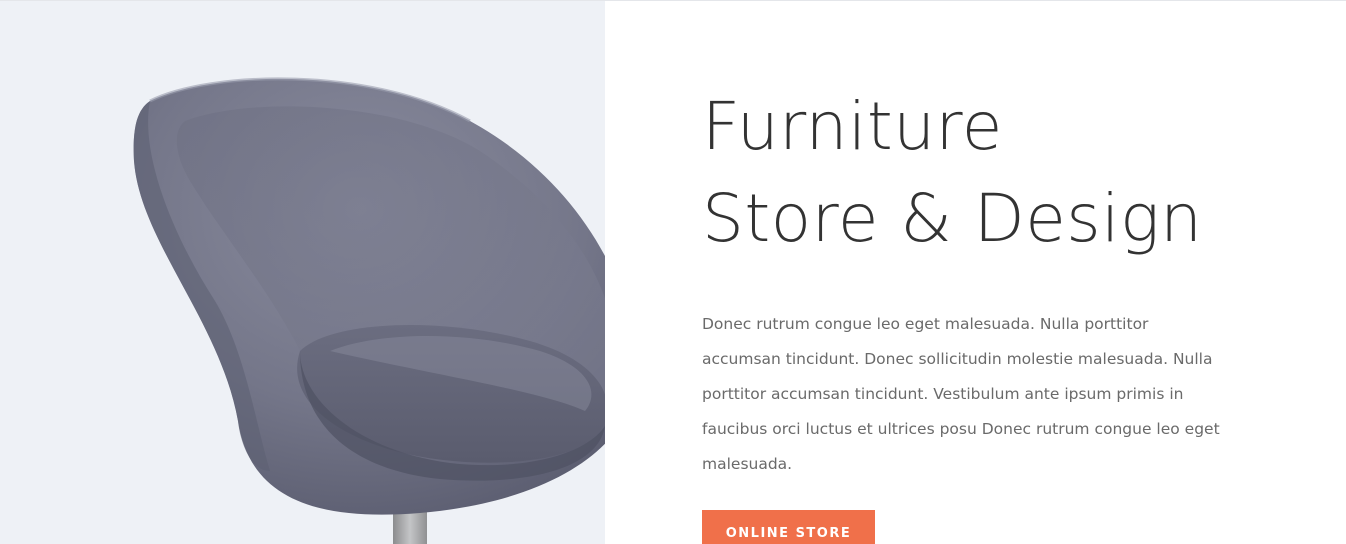 This screenshot has height=544, width=1346. What do you see at coordinates (972, 173) in the screenshot?
I see `hero-title: Furniture Store & Design` at bounding box center [972, 173].